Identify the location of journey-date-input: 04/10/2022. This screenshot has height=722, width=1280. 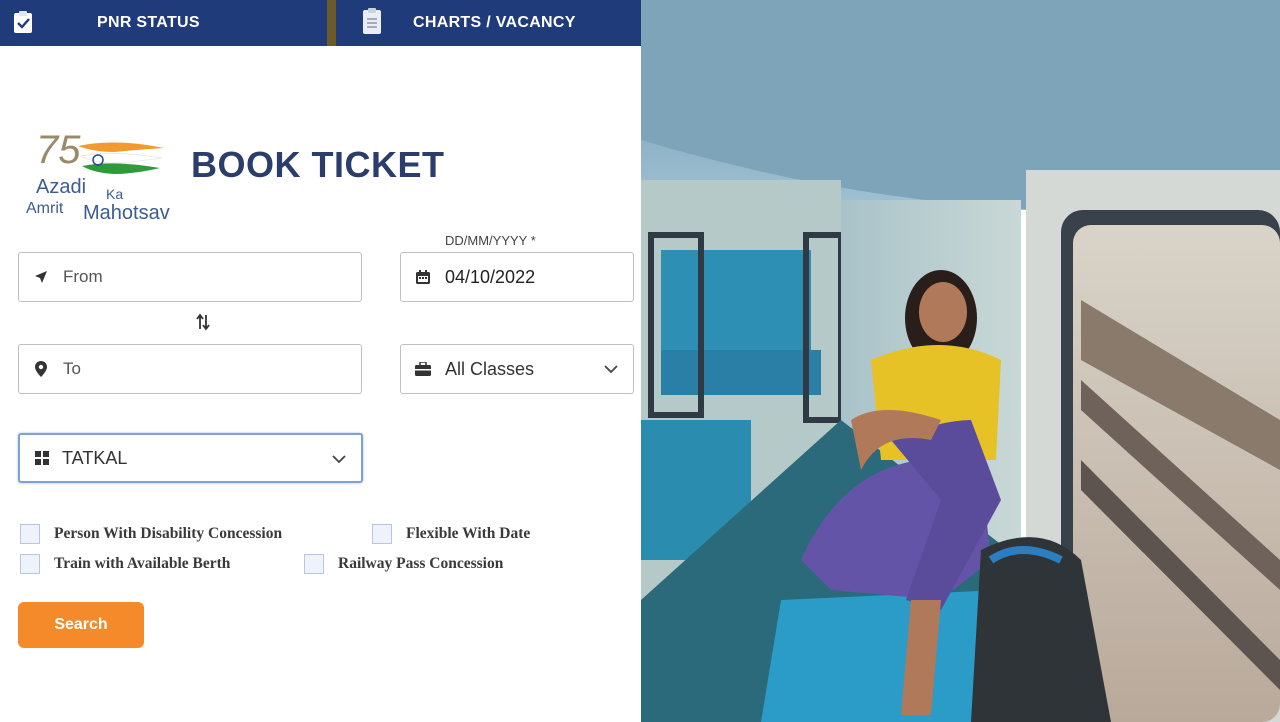
(517, 277).